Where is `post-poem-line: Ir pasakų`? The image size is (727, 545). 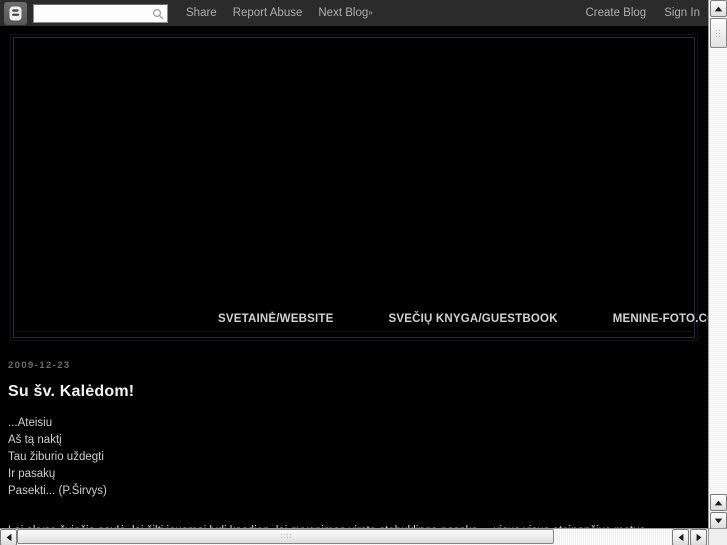 post-poem-line: Ir pasakų is located at coordinates (32, 474).